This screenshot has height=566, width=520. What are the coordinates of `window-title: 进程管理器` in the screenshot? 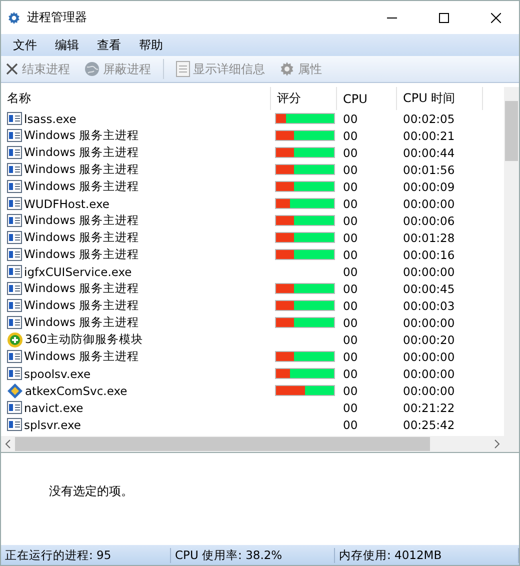 It's located at (57, 17).